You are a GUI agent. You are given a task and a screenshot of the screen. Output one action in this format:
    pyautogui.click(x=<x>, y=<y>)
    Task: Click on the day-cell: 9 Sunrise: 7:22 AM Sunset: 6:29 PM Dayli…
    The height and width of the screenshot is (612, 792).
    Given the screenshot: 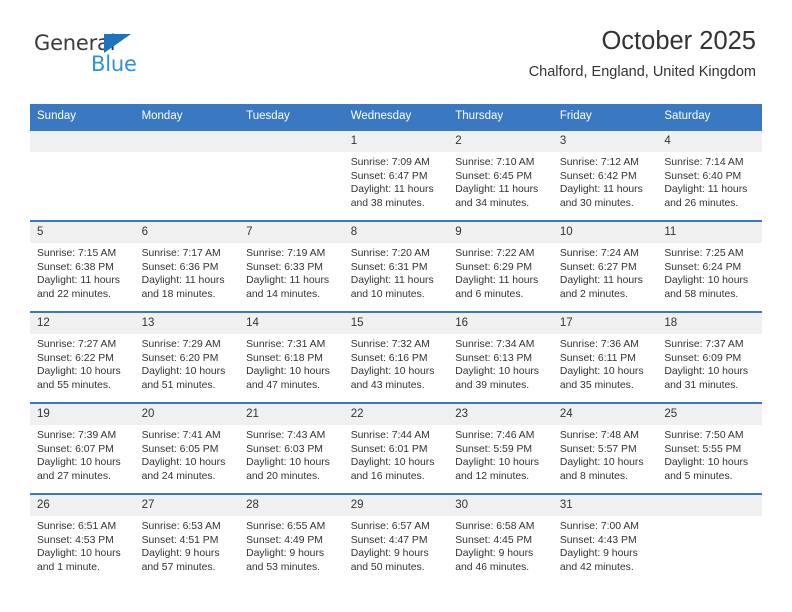 What is the action you would take?
    pyautogui.click(x=500, y=266)
    